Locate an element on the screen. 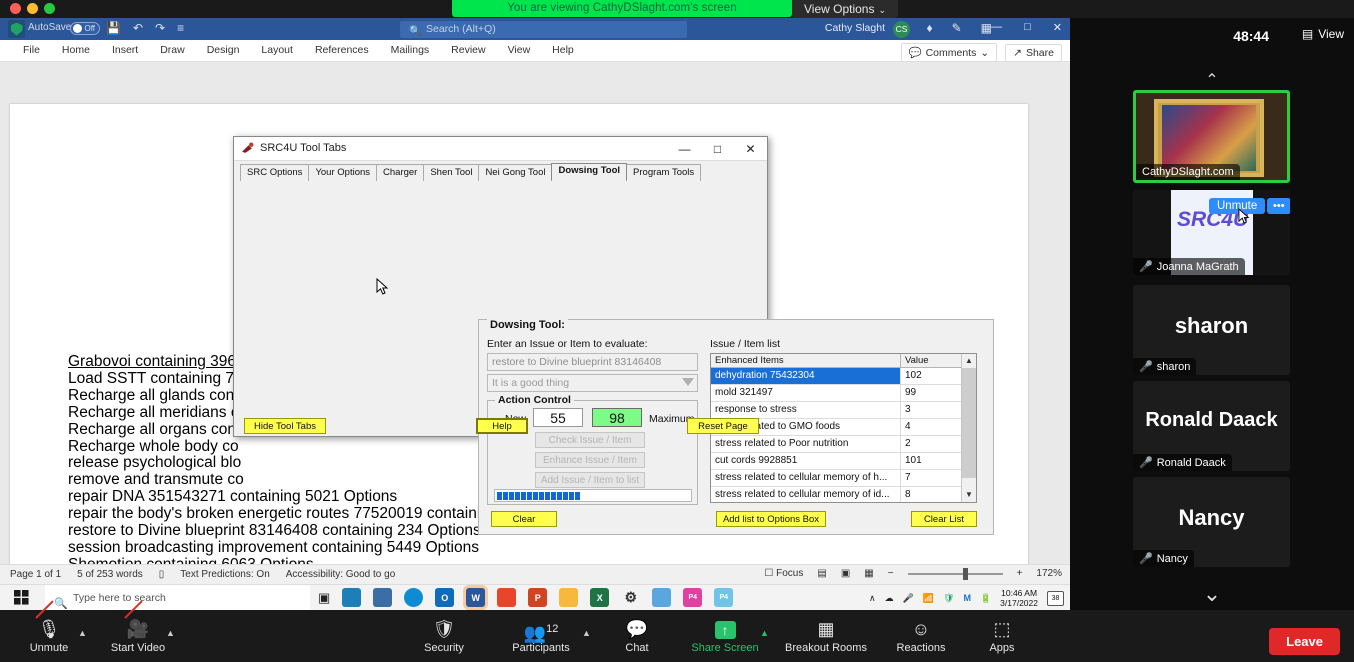 Image resolution: width=1354 pixels, height=662 pixels. word-icon: W is located at coordinates (476, 597).